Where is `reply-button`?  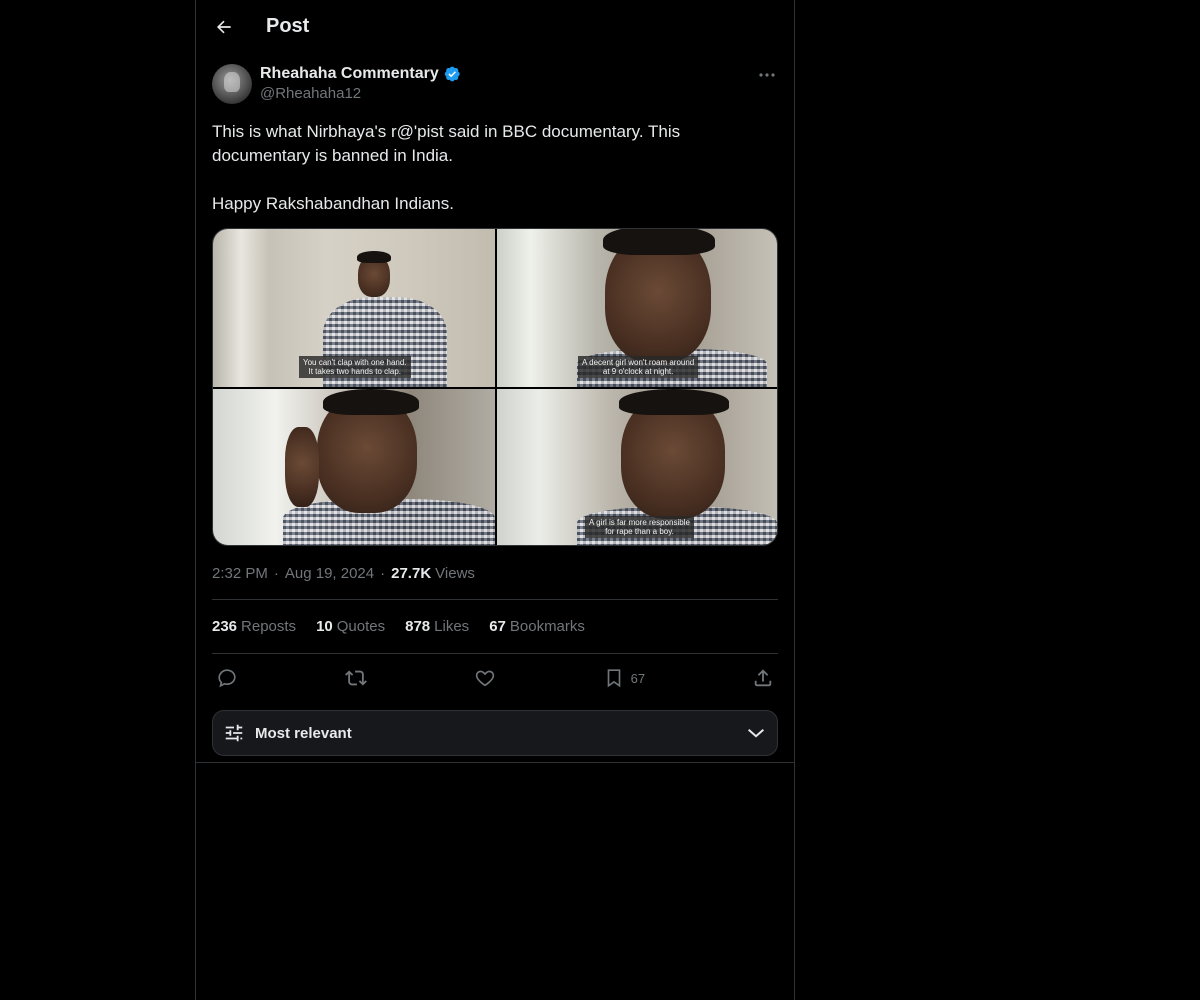
reply-button is located at coordinates (227, 678).